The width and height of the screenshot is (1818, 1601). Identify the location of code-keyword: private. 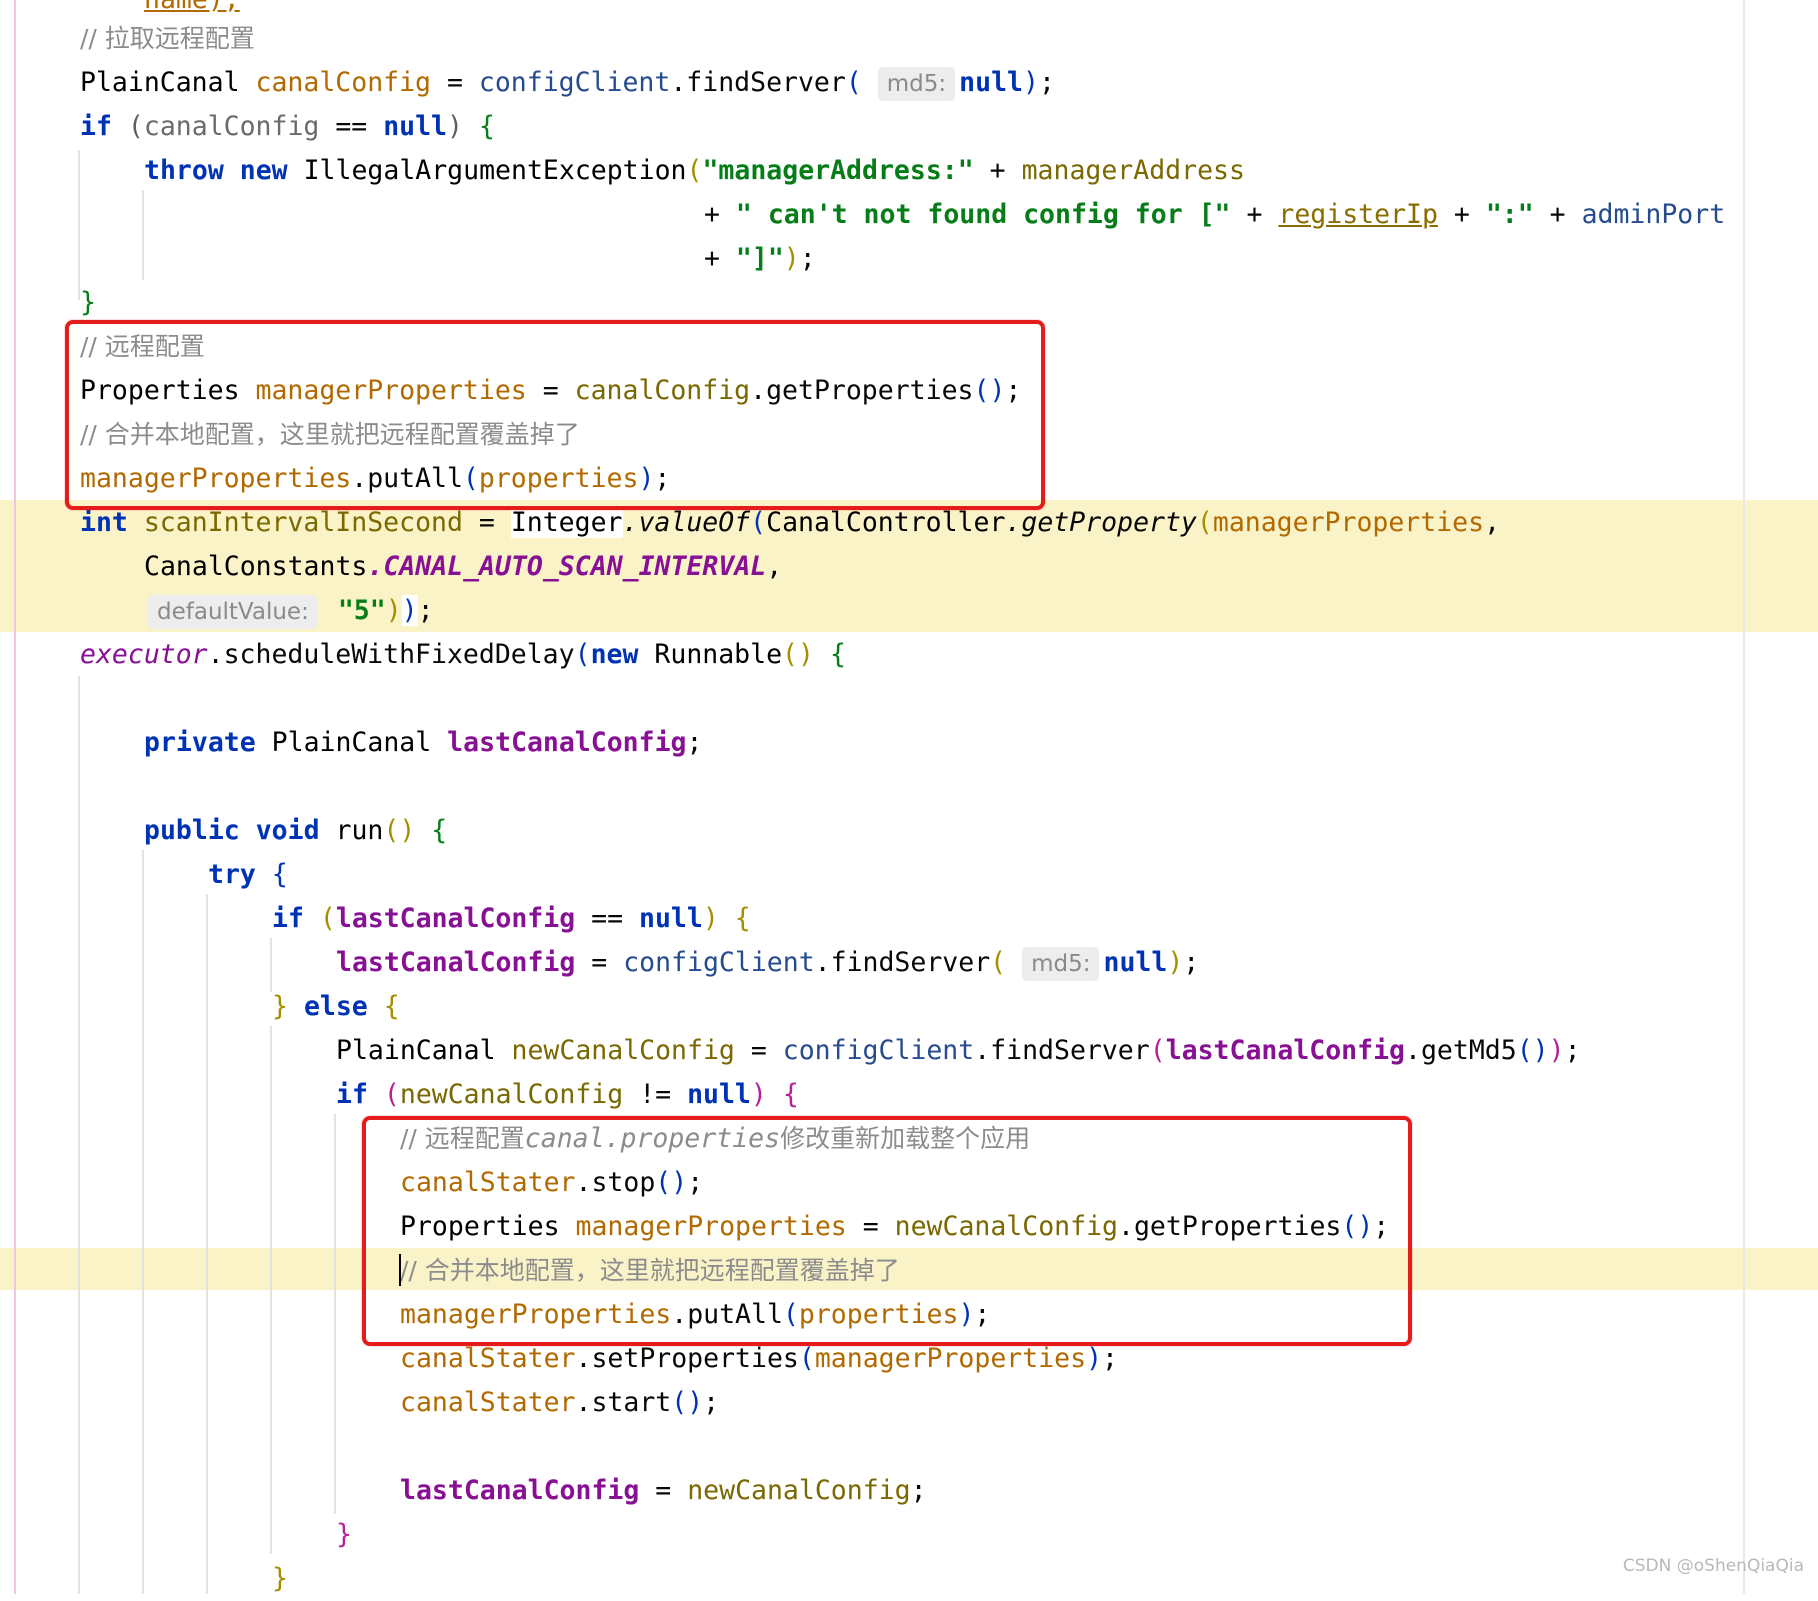
(200, 742).